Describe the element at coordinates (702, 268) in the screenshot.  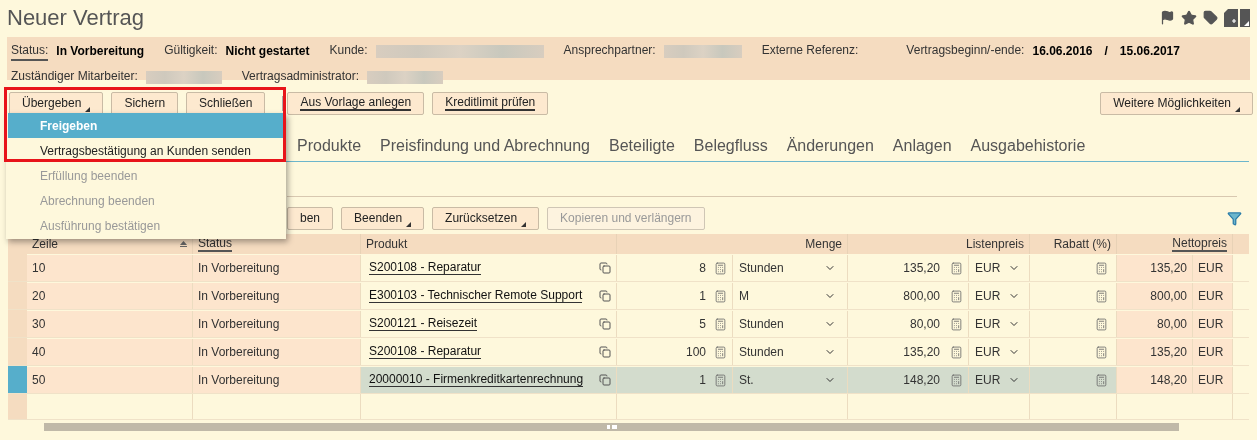
I see `quantity-field: 8` at that location.